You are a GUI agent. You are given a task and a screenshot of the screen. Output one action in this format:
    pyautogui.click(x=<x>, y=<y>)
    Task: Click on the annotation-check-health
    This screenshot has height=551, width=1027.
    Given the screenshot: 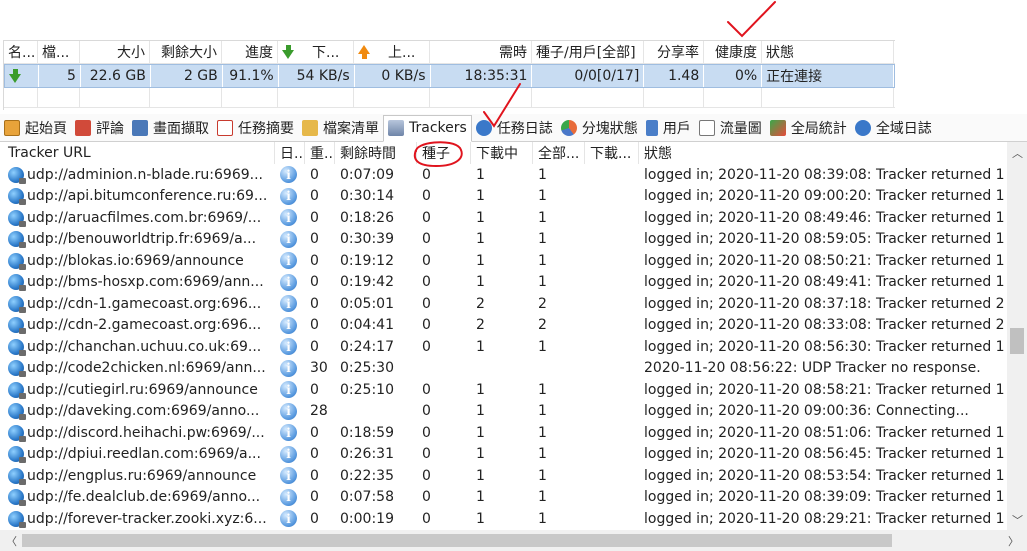 What is the action you would take?
    pyautogui.click(x=751, y=19)
    